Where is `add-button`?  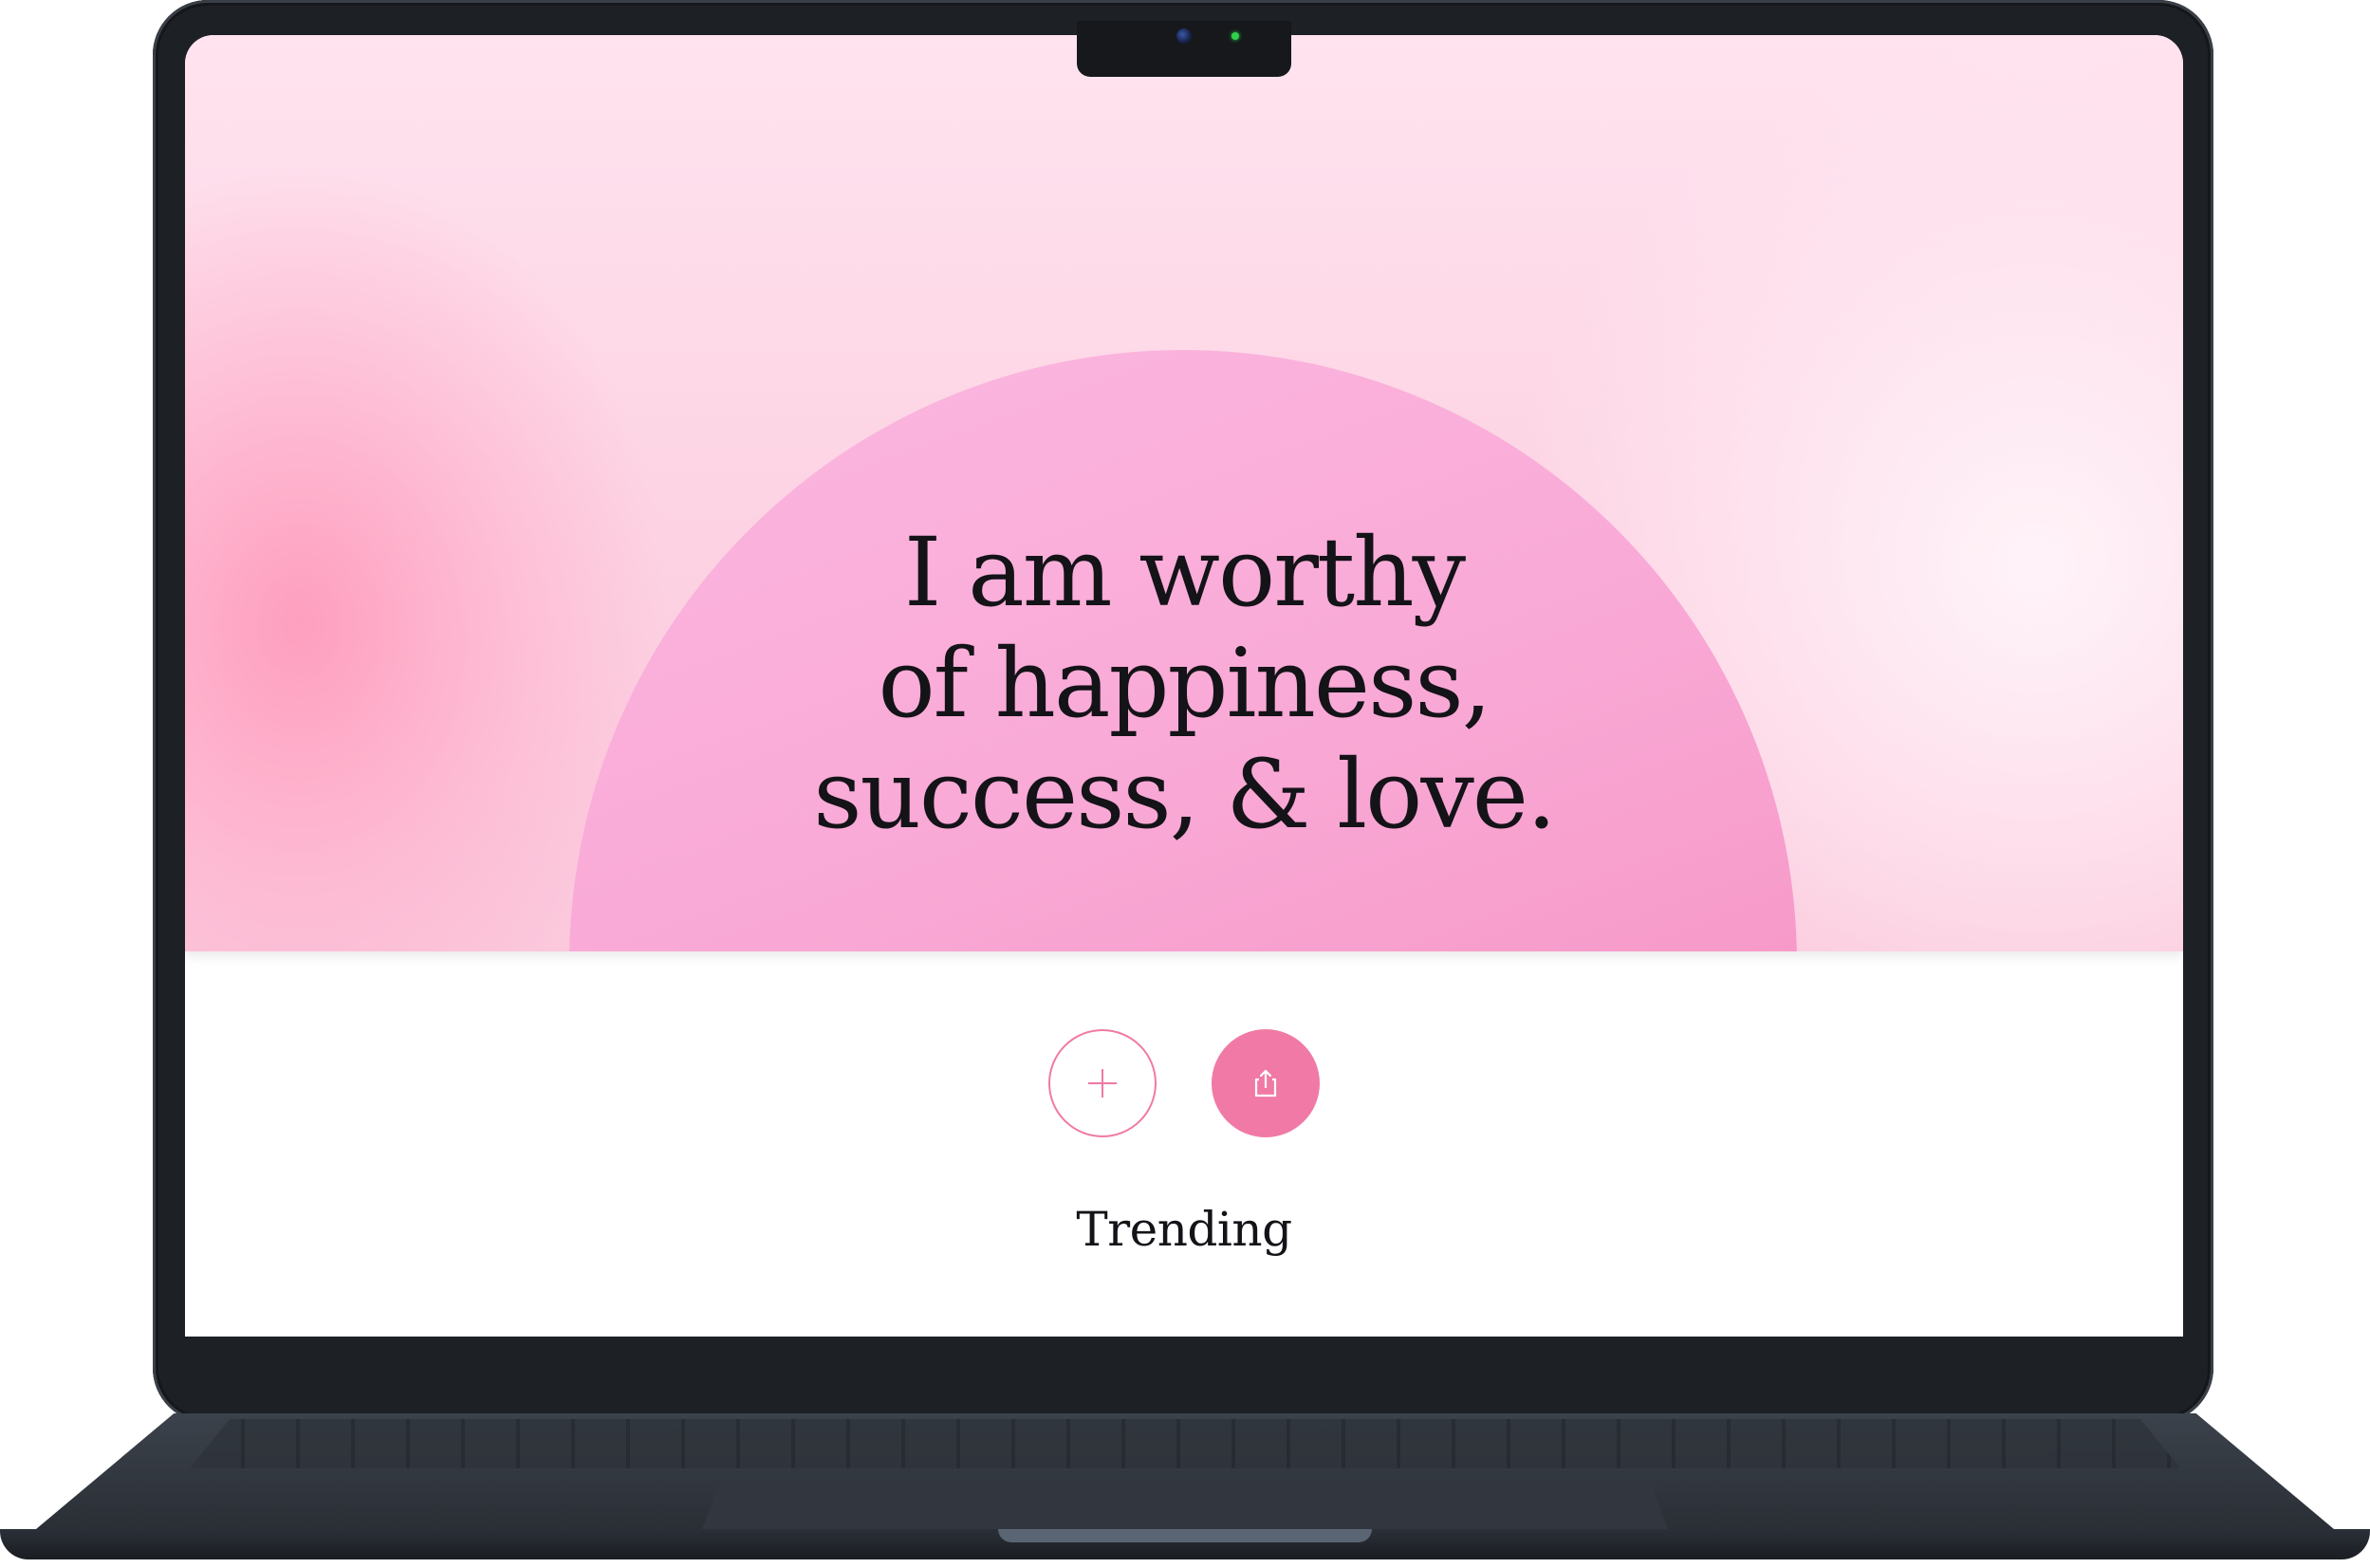 add-button is located at coordinates (1102, 1083).